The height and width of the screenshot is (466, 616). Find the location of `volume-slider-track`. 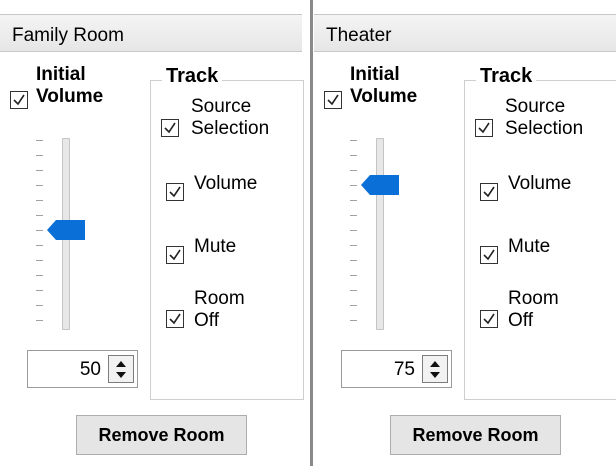

volume-slider-track is located at coordinates (380, 234).